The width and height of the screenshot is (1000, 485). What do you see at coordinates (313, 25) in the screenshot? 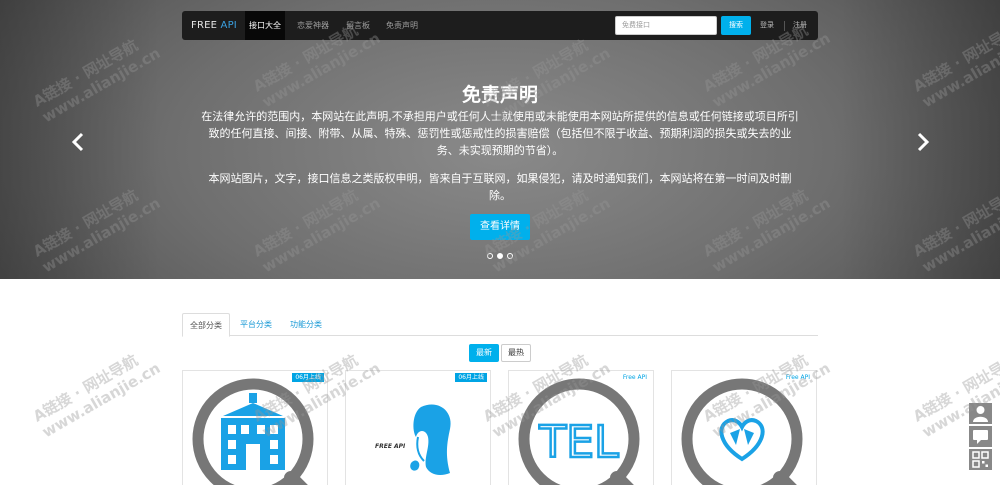
I see `nav-item-love-tool: 恋爱神器` at bounding box center [313, 25].